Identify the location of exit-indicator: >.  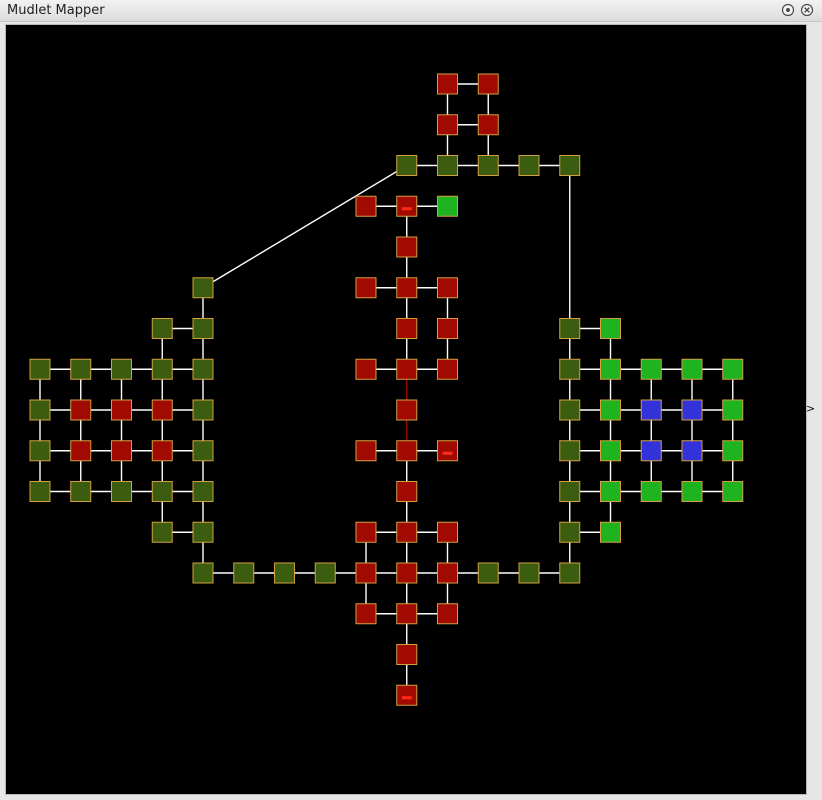
(811, 408).